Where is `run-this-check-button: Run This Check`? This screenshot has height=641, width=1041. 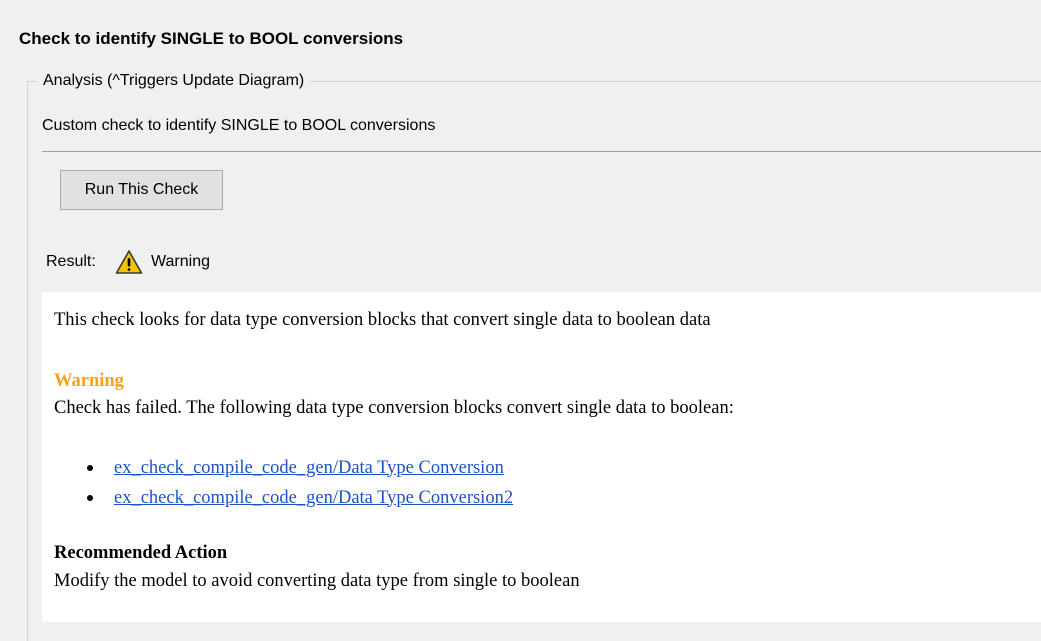
run-this-check-button: Run This Check is located at coordinates (141, 190).